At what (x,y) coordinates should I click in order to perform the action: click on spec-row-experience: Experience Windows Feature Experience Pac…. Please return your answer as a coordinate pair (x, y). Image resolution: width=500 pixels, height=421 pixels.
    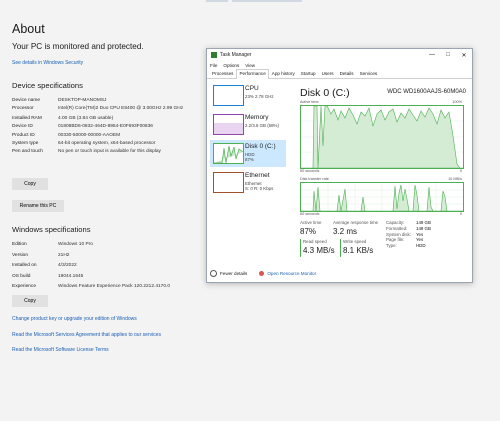
    Looking at the image, I should click on (91, 286).